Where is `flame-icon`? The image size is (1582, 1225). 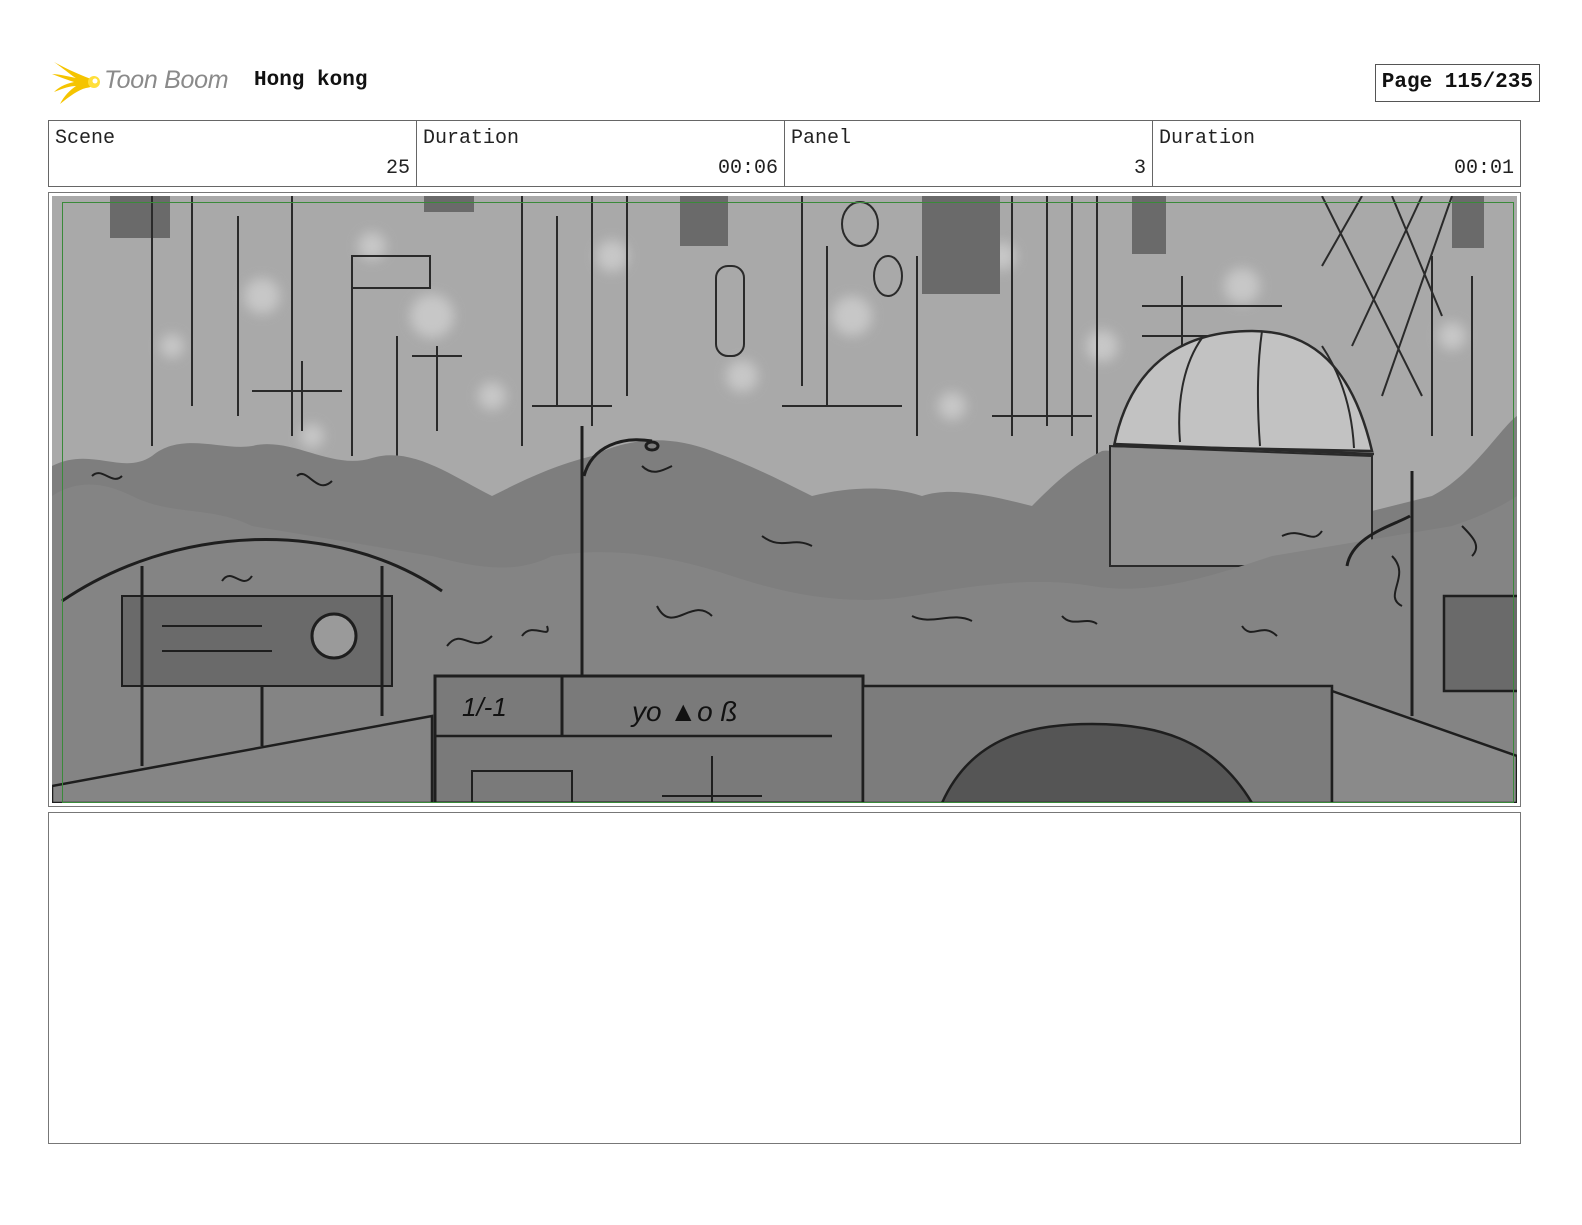
flame-icon is located at coordinates (76, 83).